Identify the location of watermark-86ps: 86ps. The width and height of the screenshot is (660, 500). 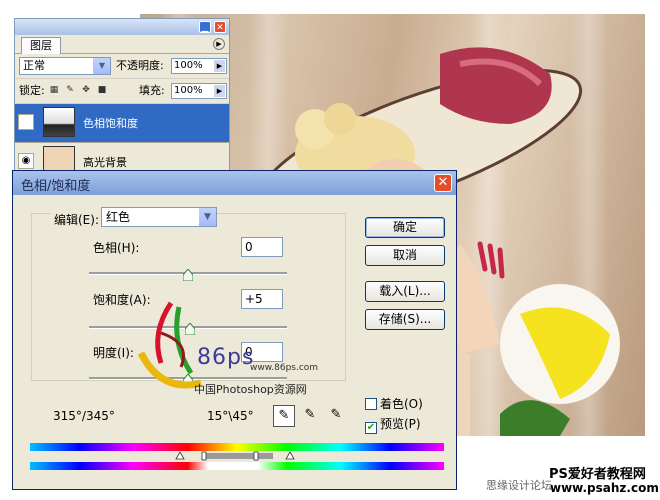
(226, 357).